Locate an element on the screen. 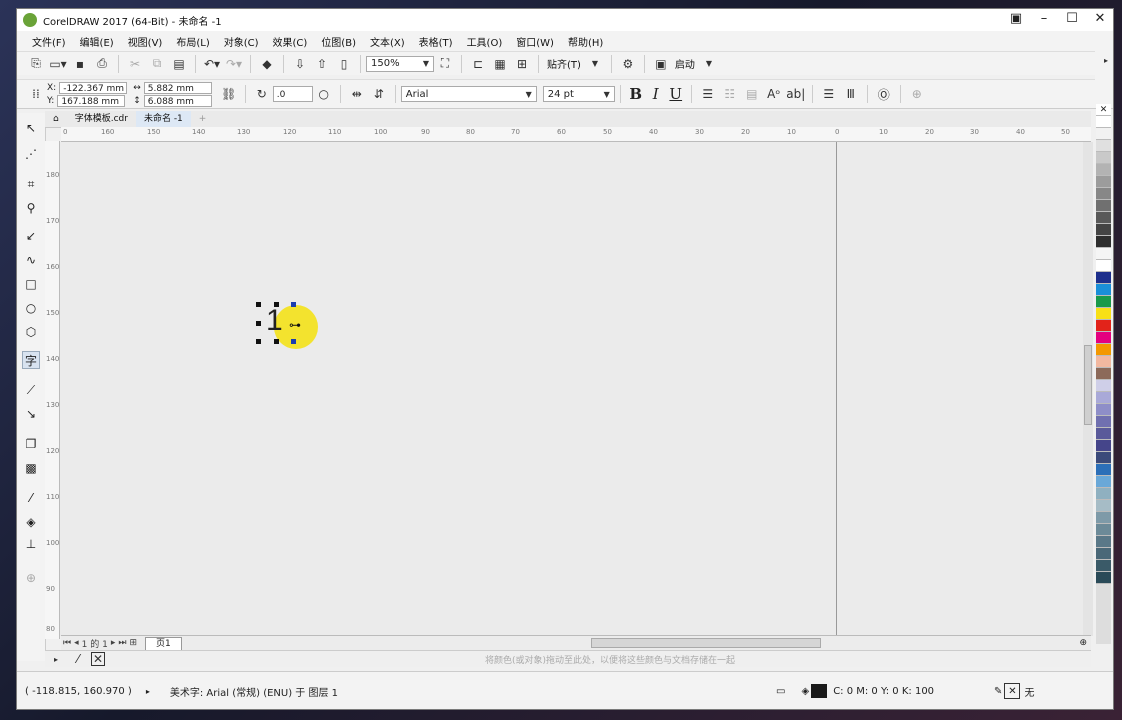  snap-to-menu: 贴齐(T) is located at coordinates (564, 63).